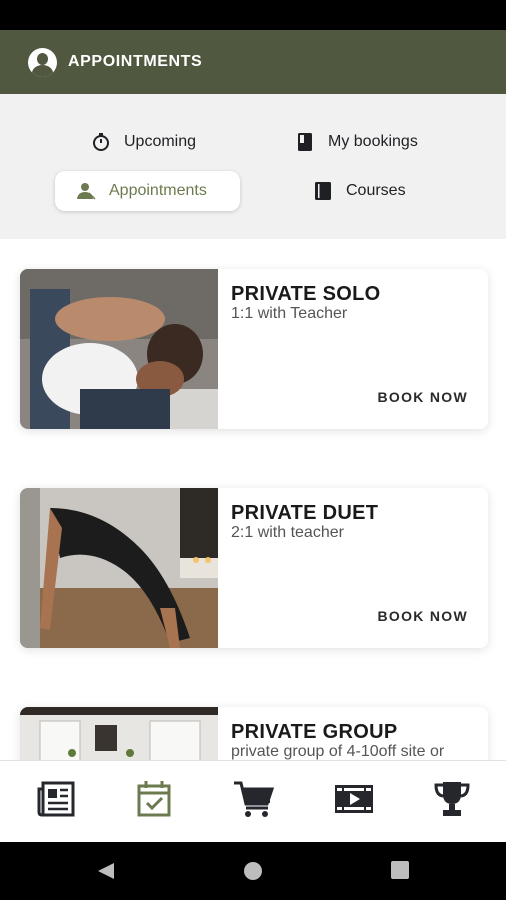 The image size is (506, 900). I want to click on cart-icon, so click(254, 801).